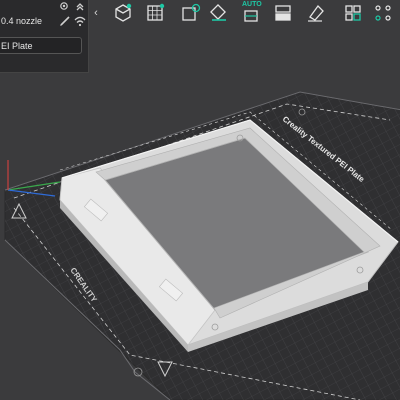 The image size is (400, 400). What do you see at coordinates (80, 21) in the screenshot?
I see `wifi-icon` at bounding box center [80, 21].